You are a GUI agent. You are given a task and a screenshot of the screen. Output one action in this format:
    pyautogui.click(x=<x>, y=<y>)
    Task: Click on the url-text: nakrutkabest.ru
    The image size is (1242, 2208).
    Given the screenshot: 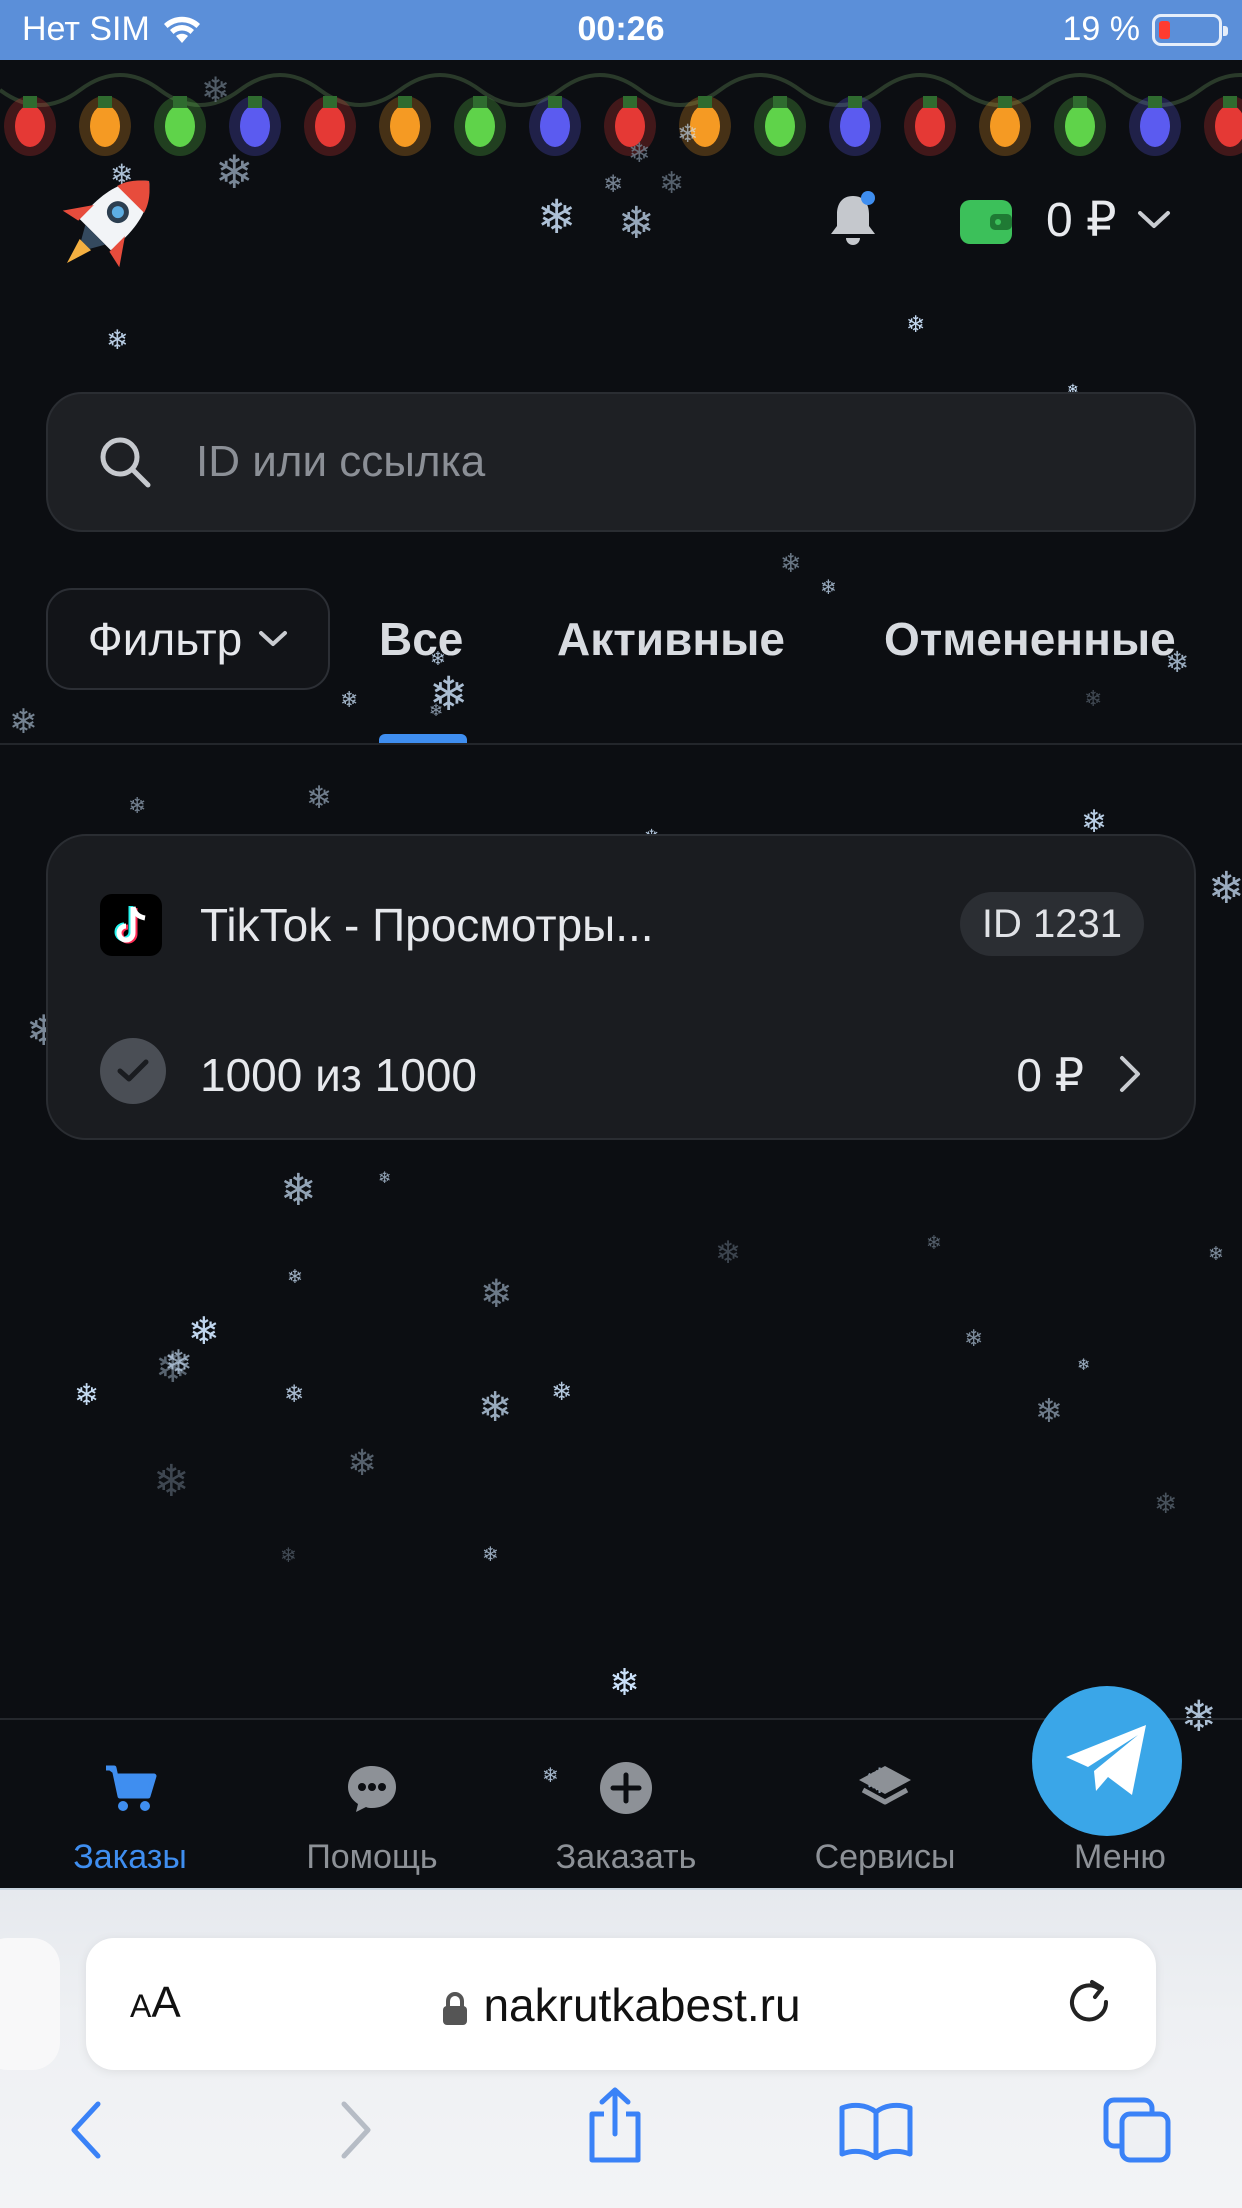 What is the action you would take?
    pyautogui.click(x=642, y=2005)
    